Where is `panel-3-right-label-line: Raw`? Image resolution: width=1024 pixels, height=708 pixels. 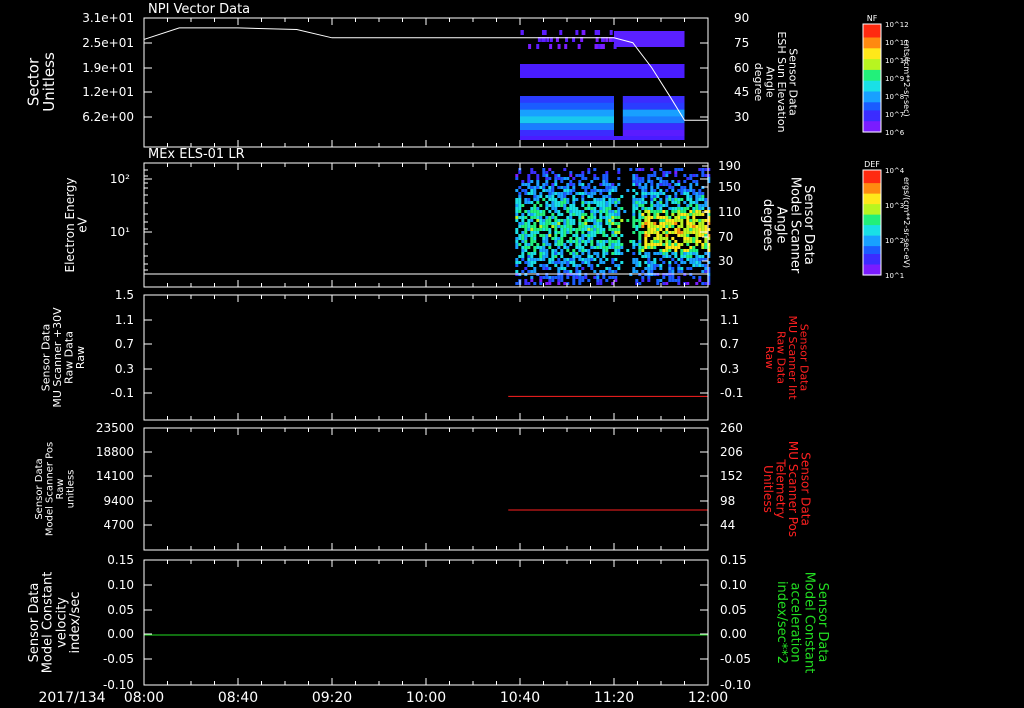
panel-3-right-label-line: Raw is located at coordinates (769, 357).